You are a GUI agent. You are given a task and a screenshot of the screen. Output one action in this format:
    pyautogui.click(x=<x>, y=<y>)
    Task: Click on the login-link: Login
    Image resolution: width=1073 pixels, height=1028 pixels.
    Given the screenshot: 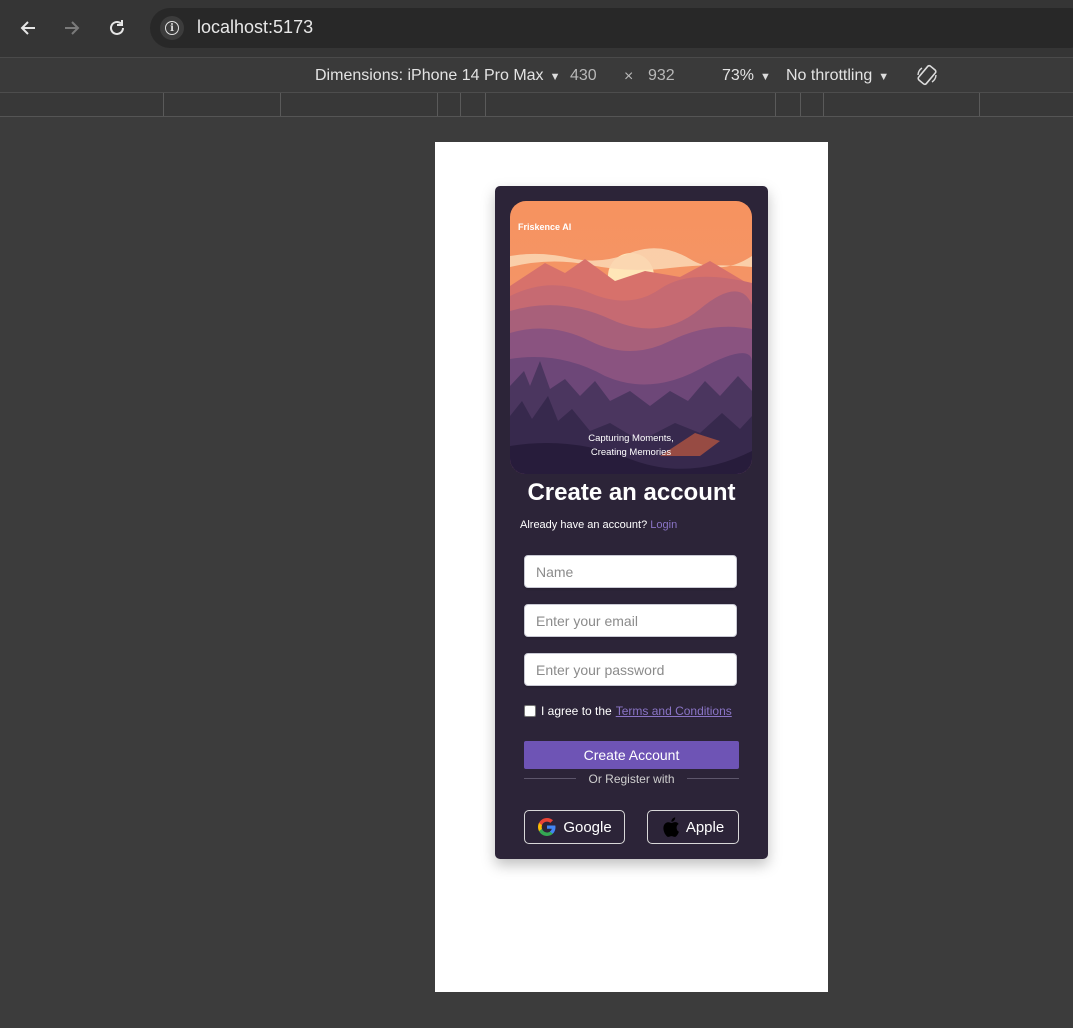 What is the action you would take?
    pyautogui.click(x=663, y=525)
    